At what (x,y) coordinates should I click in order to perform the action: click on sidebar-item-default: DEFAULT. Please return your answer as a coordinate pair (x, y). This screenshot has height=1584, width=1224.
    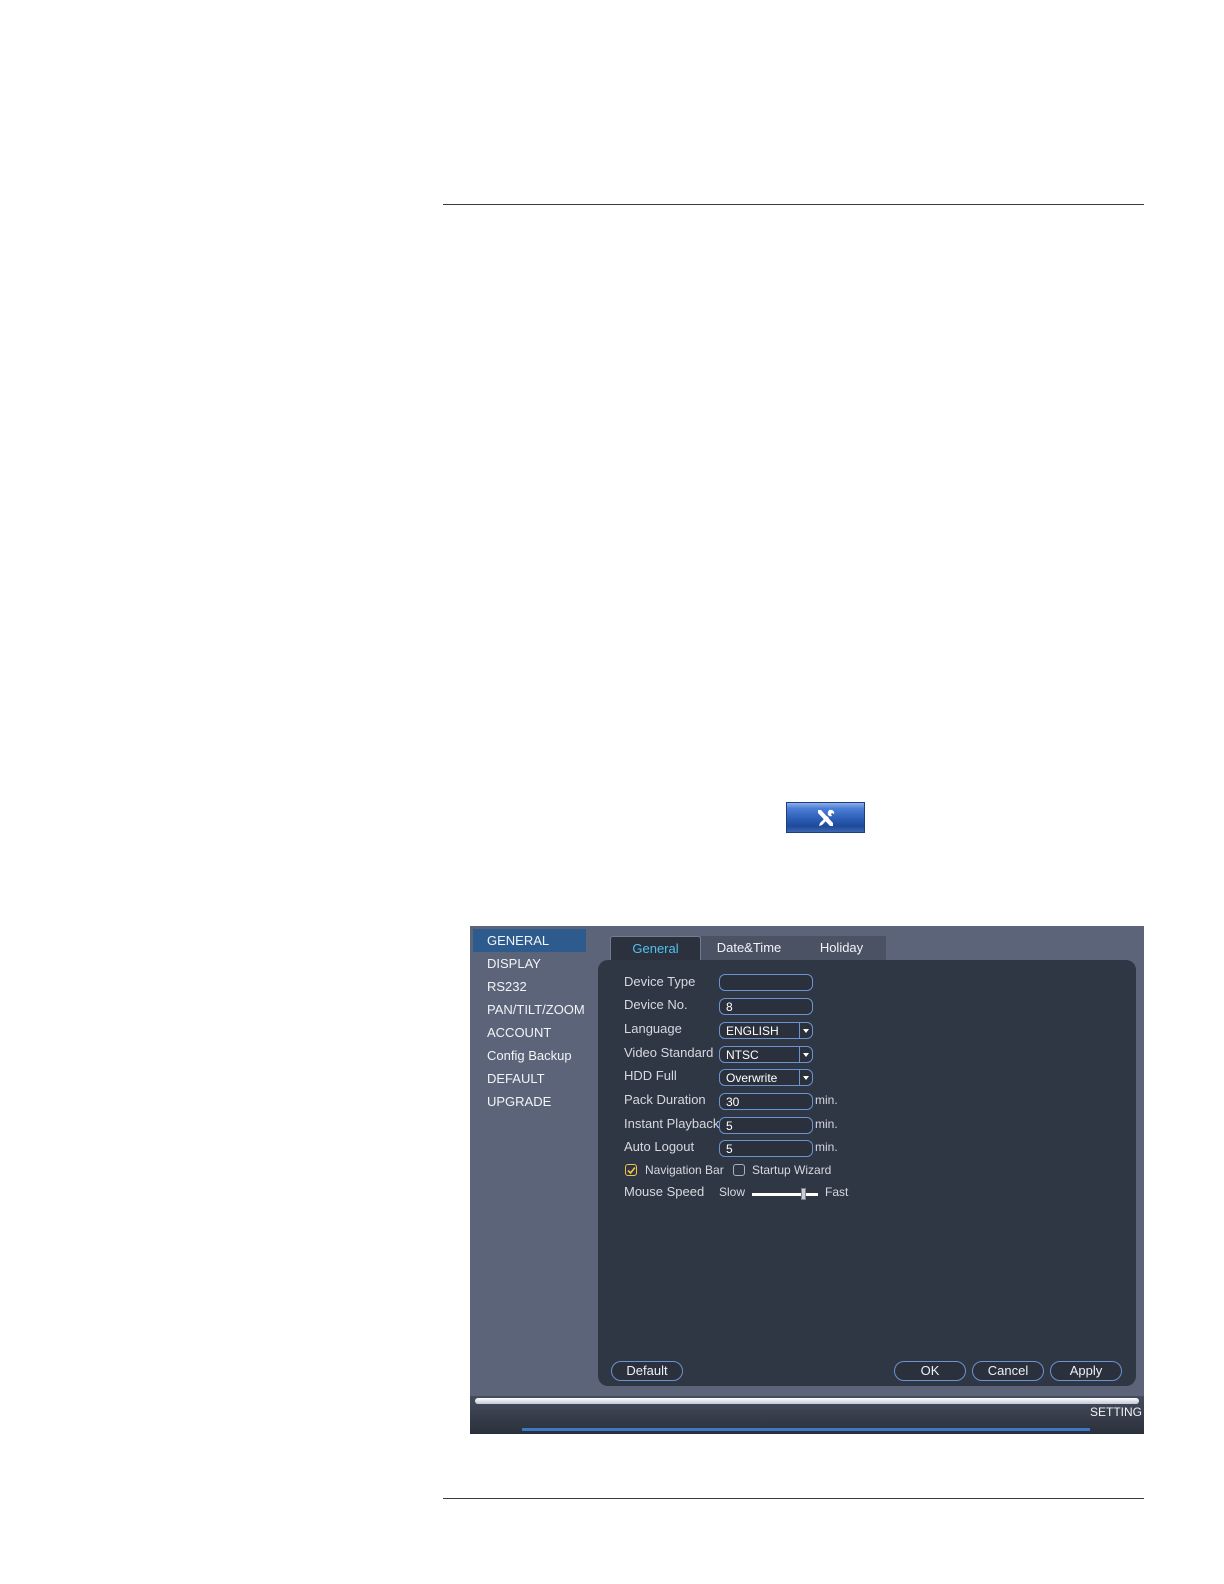
    Looking at the image, I should click on (529, 1078).